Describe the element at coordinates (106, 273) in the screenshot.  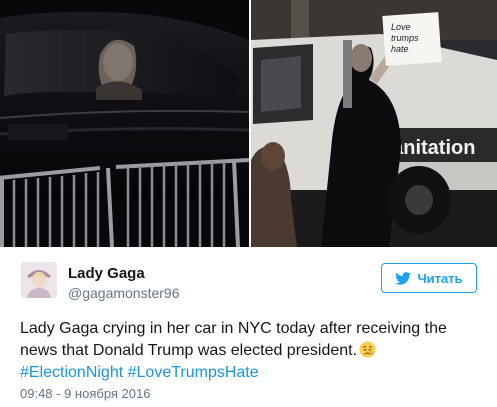
I see `author-display-name: Lady Gaga` at that location.